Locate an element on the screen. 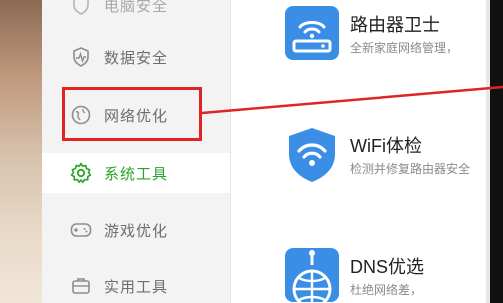 The height and width of the screenshot is (303, 503). tool-dns-select: DNS优选 杜绝网络差， is located at coordinates (392, 274).